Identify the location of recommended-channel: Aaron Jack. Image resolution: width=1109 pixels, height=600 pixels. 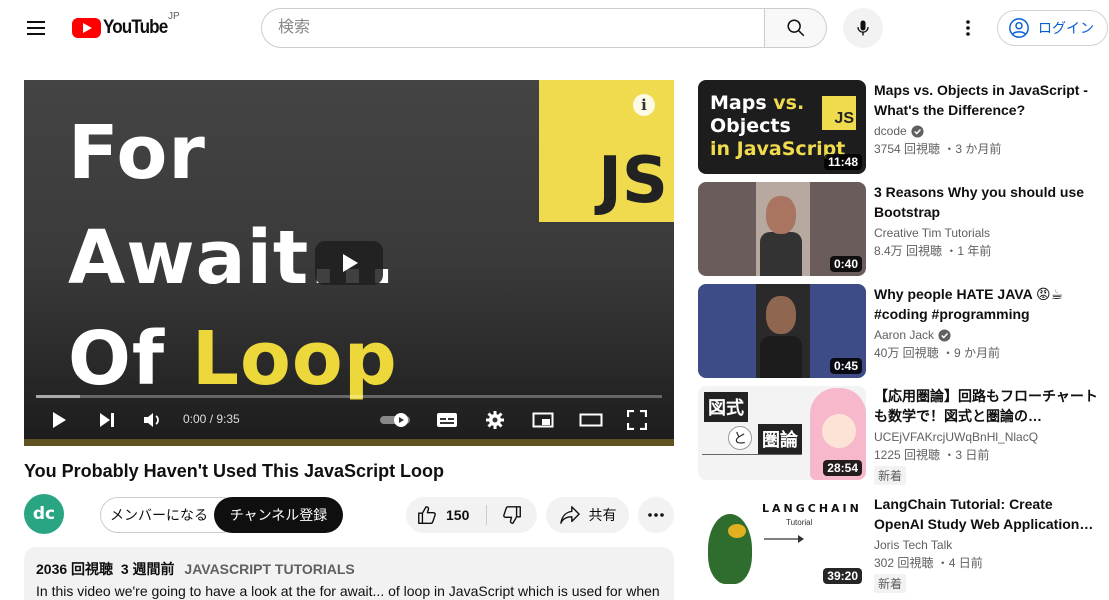
(986, 335).